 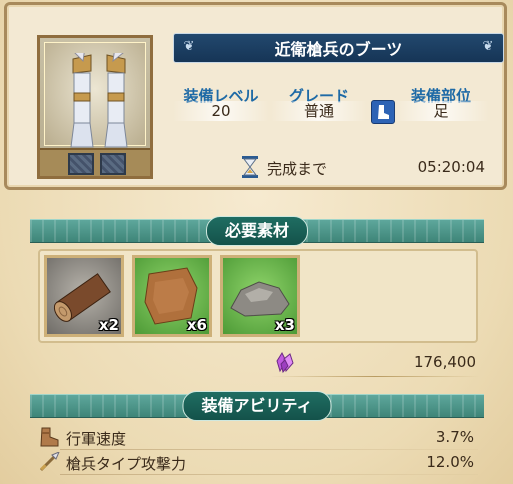 I want to click on materials-header: 必要素材, so click(x=257, y=231).